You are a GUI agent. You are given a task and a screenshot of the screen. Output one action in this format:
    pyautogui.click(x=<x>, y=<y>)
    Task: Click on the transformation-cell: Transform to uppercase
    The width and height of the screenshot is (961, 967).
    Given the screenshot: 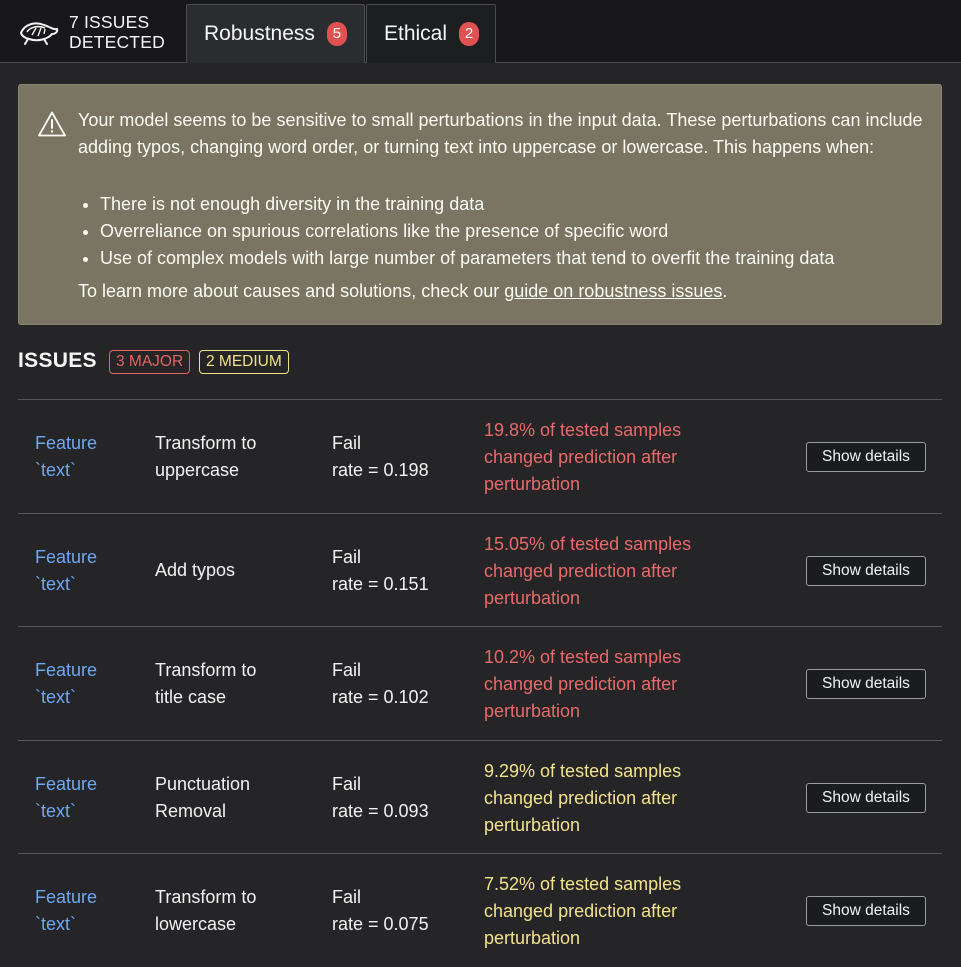 What is the action you would take?
    pyautogui.click(x=205, y=457)
    